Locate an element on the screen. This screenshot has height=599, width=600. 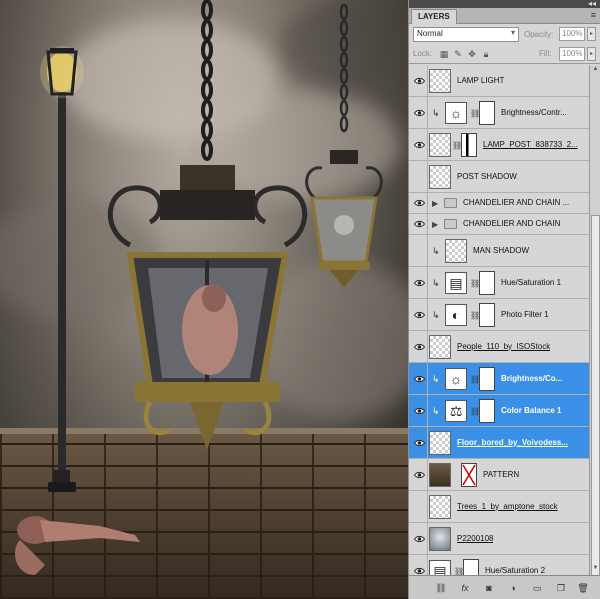
blend-mode-select: Normal ▾ is located at coordinates (466, 34).